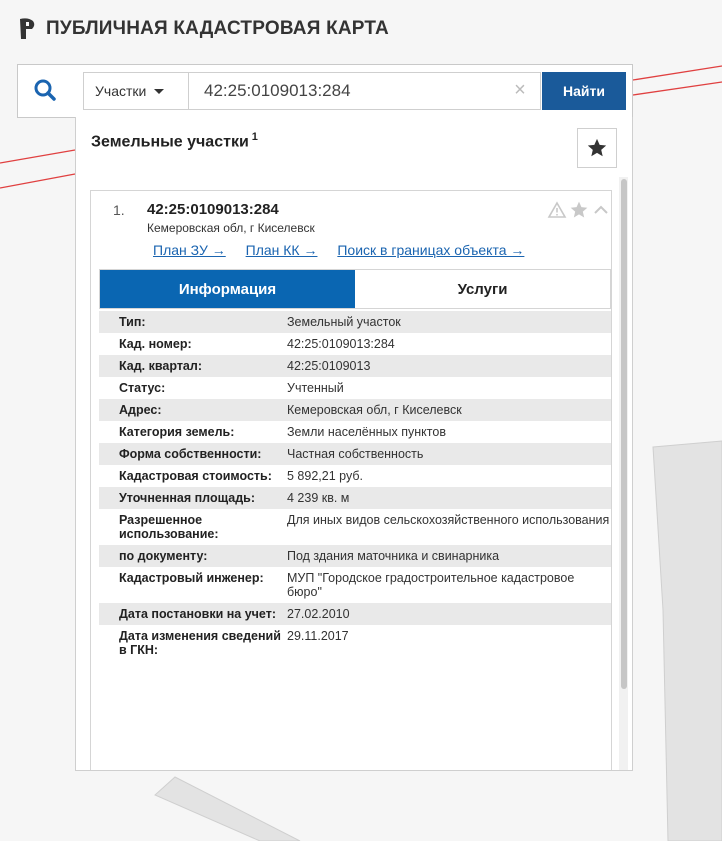 The image size is (722, 841). I want to click on row-value: Под здания маточника и свинарника, so click(449, 556).